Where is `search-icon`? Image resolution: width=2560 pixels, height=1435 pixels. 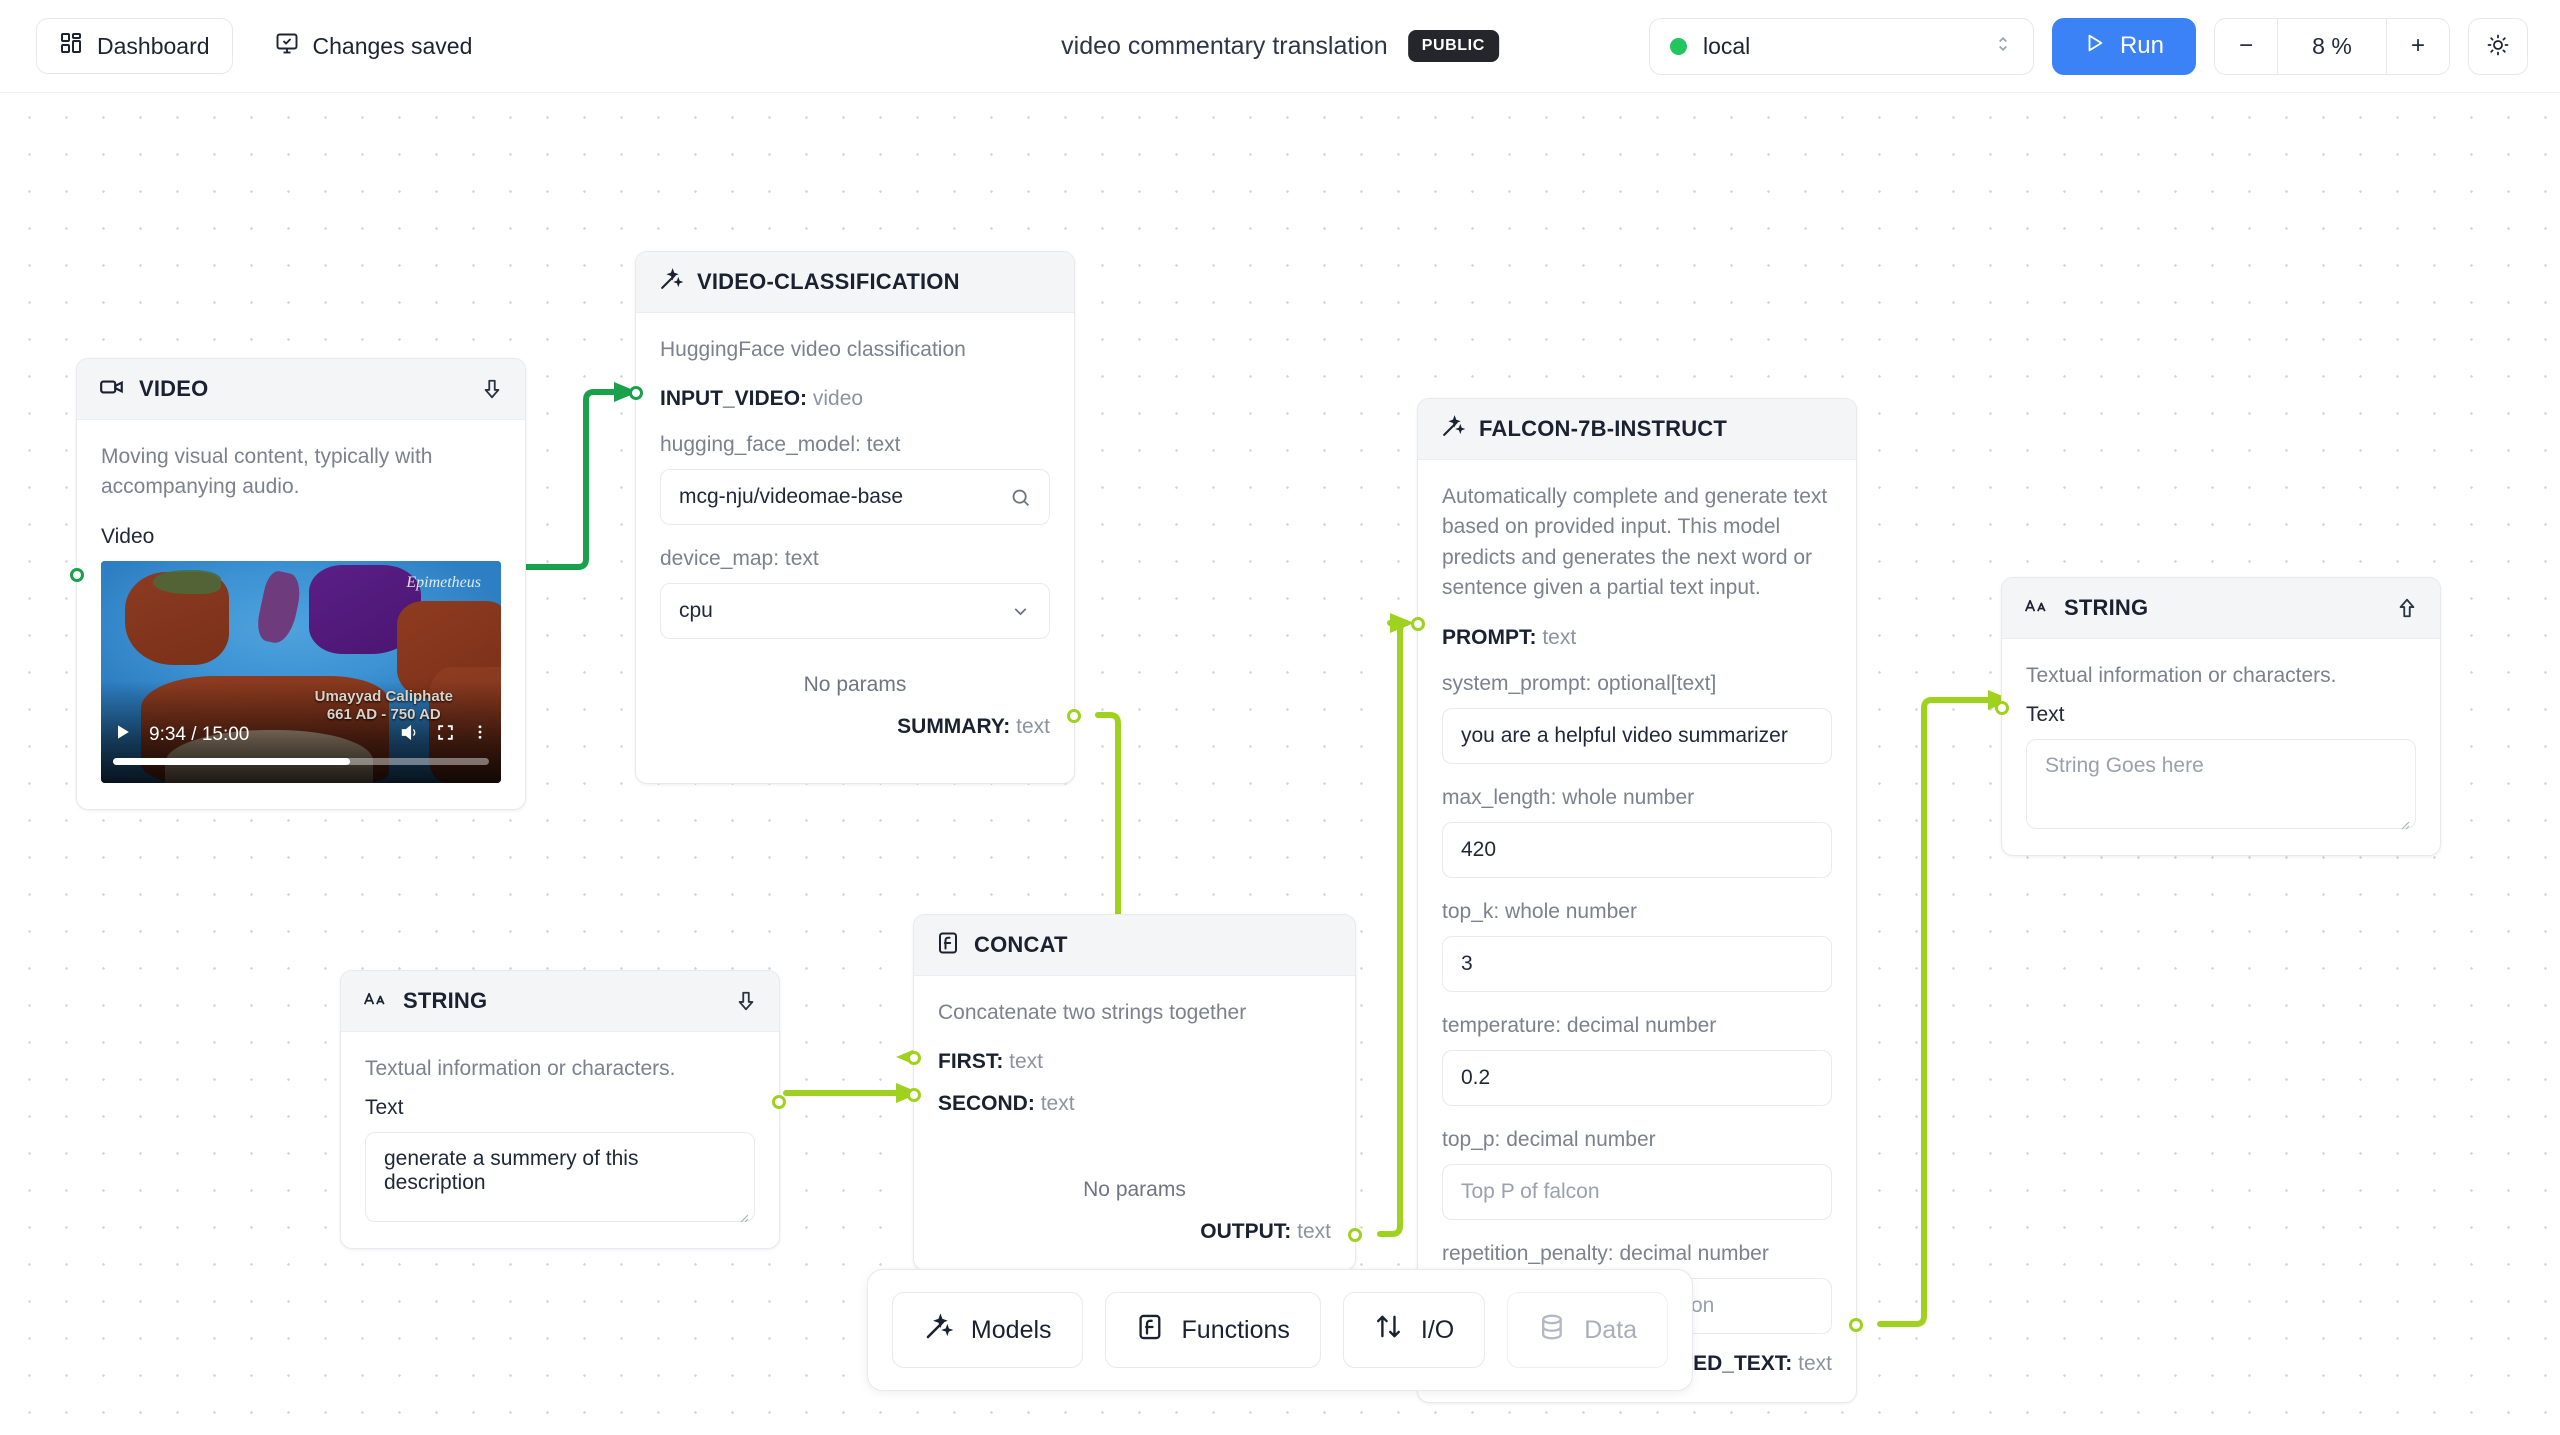 search-icon is located at coordinates (1020, 497).